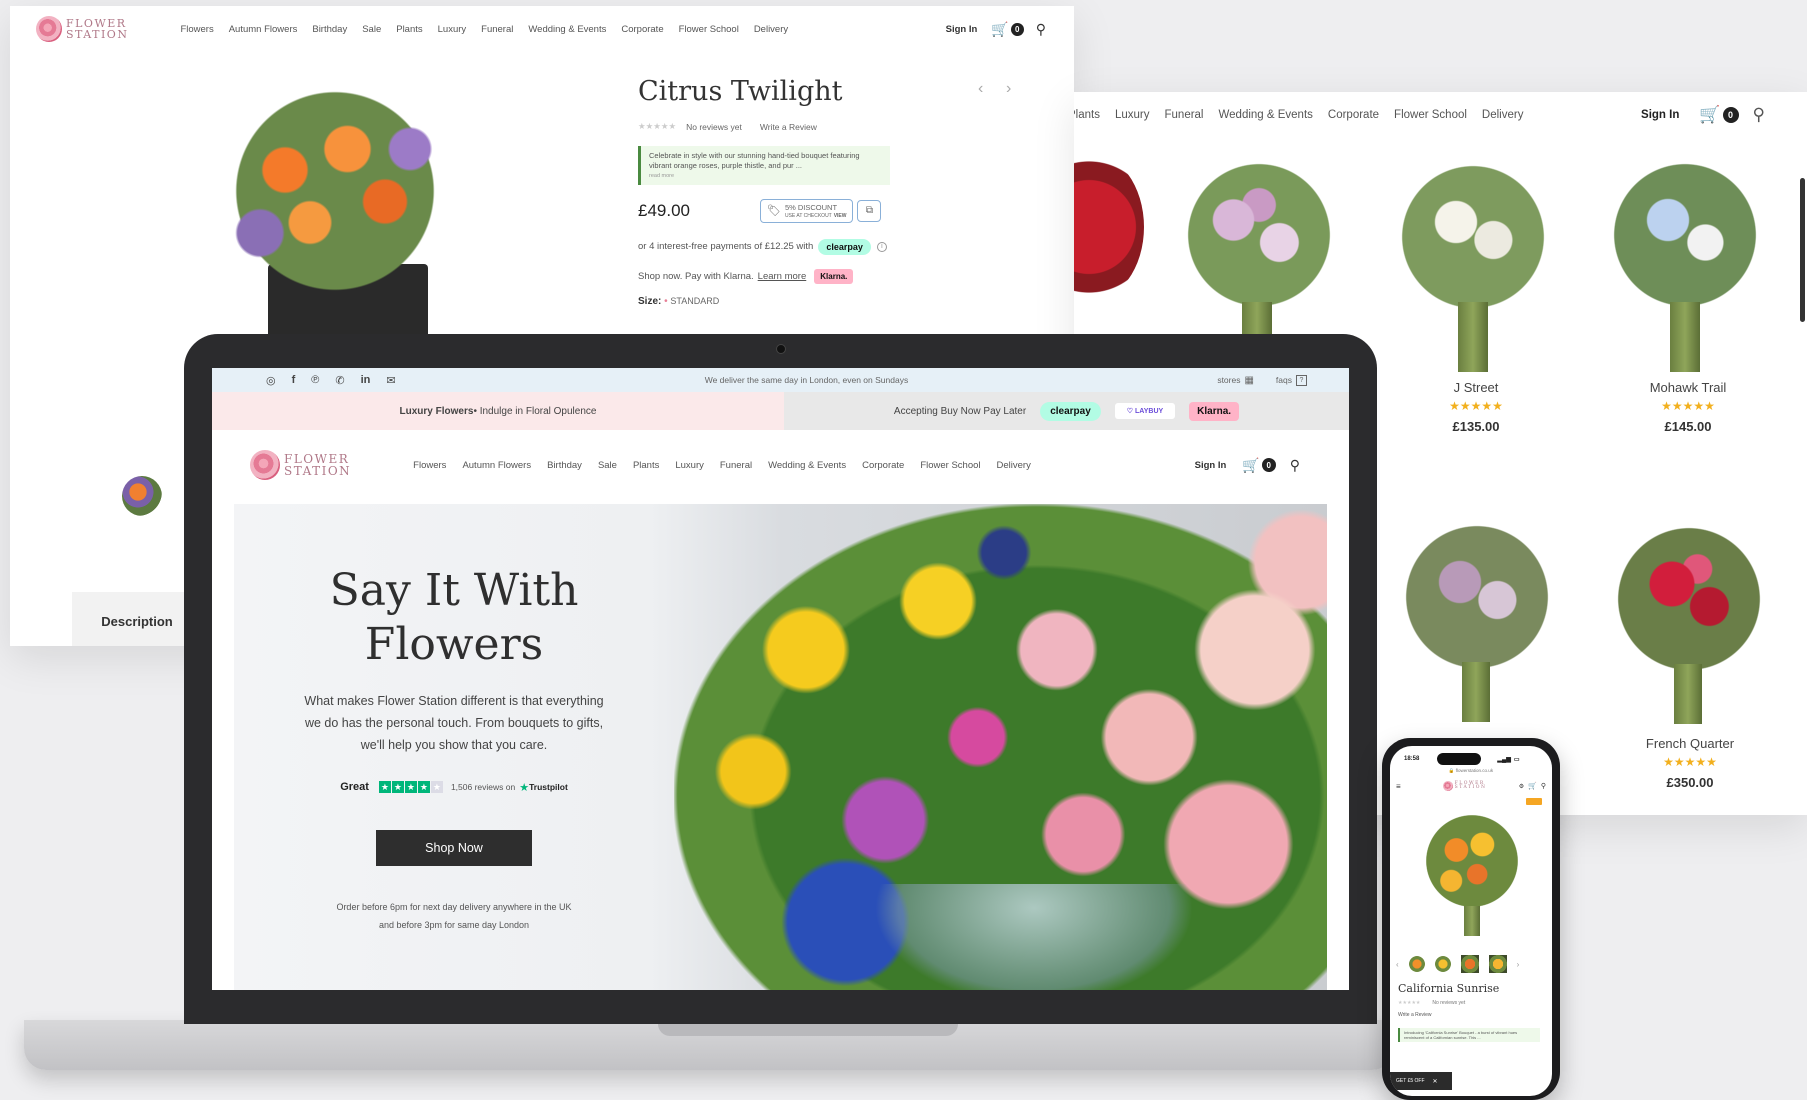 Image resolution: width=1807 pixels, height=1100 pixels. Describe the element at coordinates (271, 380) in the screenshot. I see `instagram-icon: ◎` at that location.